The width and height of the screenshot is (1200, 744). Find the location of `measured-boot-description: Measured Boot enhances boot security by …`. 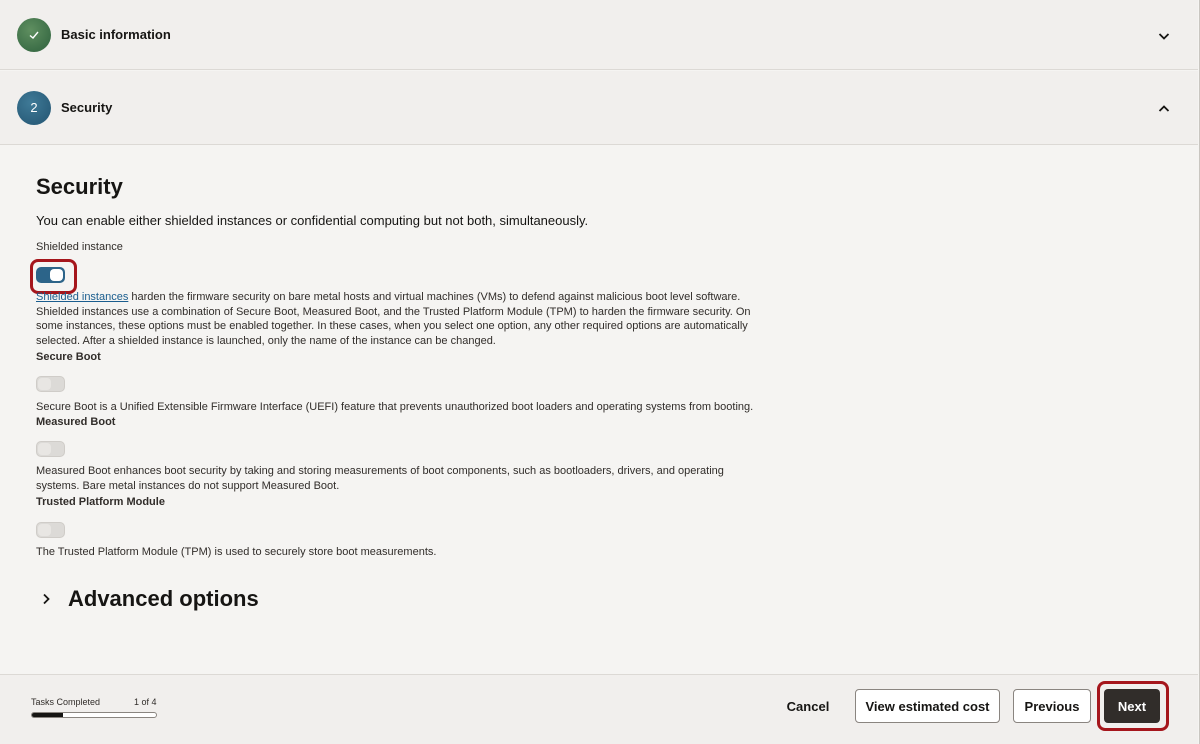

measured-boot-description: Measured Boot enhances boot security by … is located at coordinates (380, 478).